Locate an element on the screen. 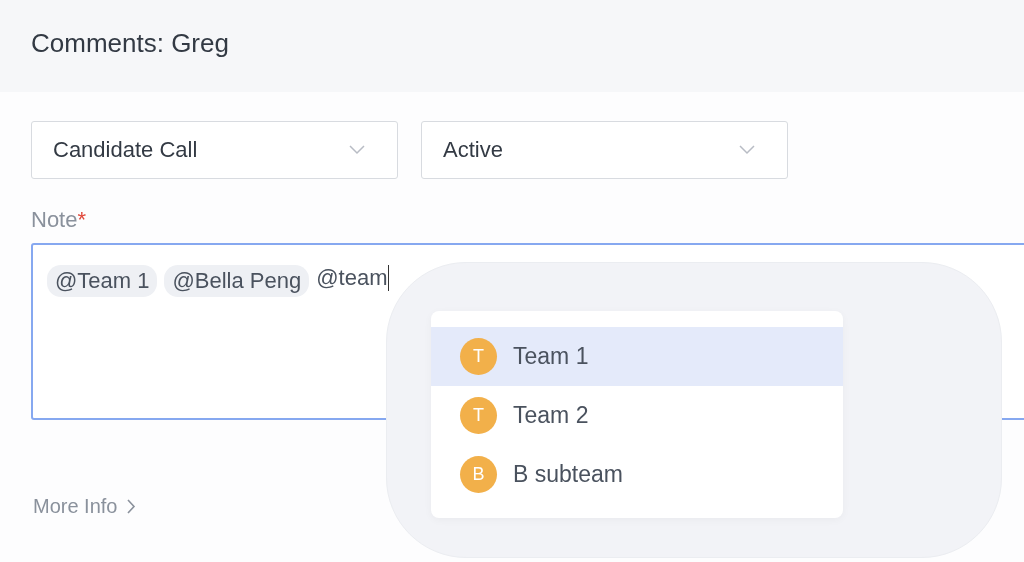  mention-tag: @Bella Peng is located at coordinates (237, 281).